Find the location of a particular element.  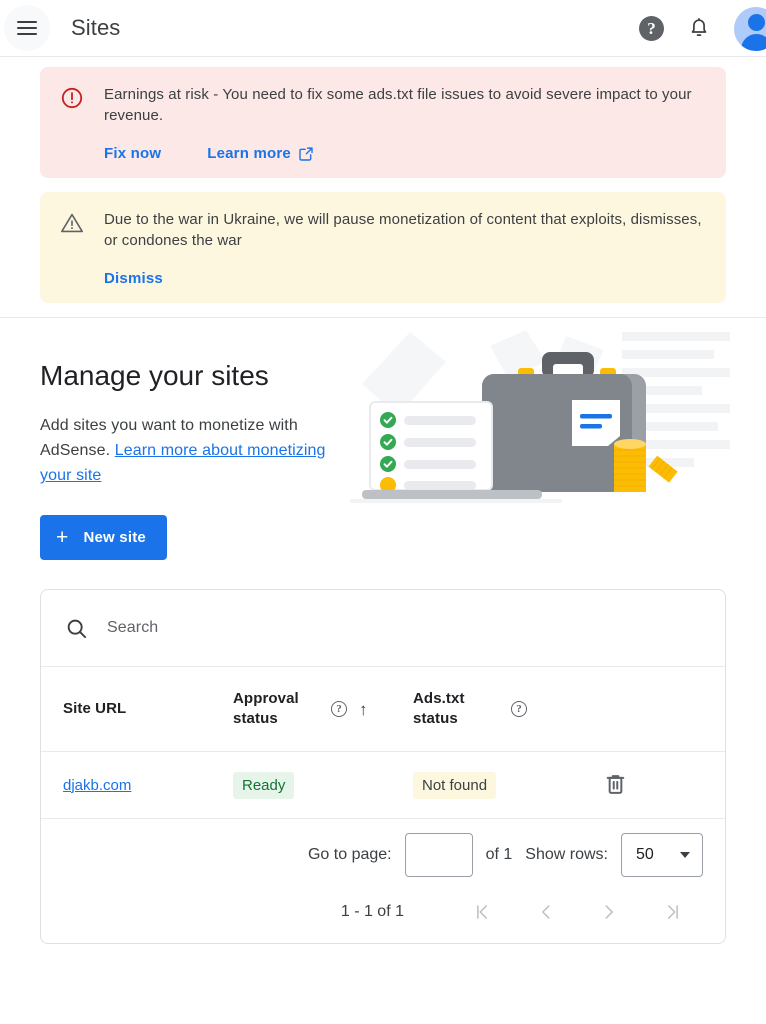

previous-page-icon is located at coordinates (545, 912).